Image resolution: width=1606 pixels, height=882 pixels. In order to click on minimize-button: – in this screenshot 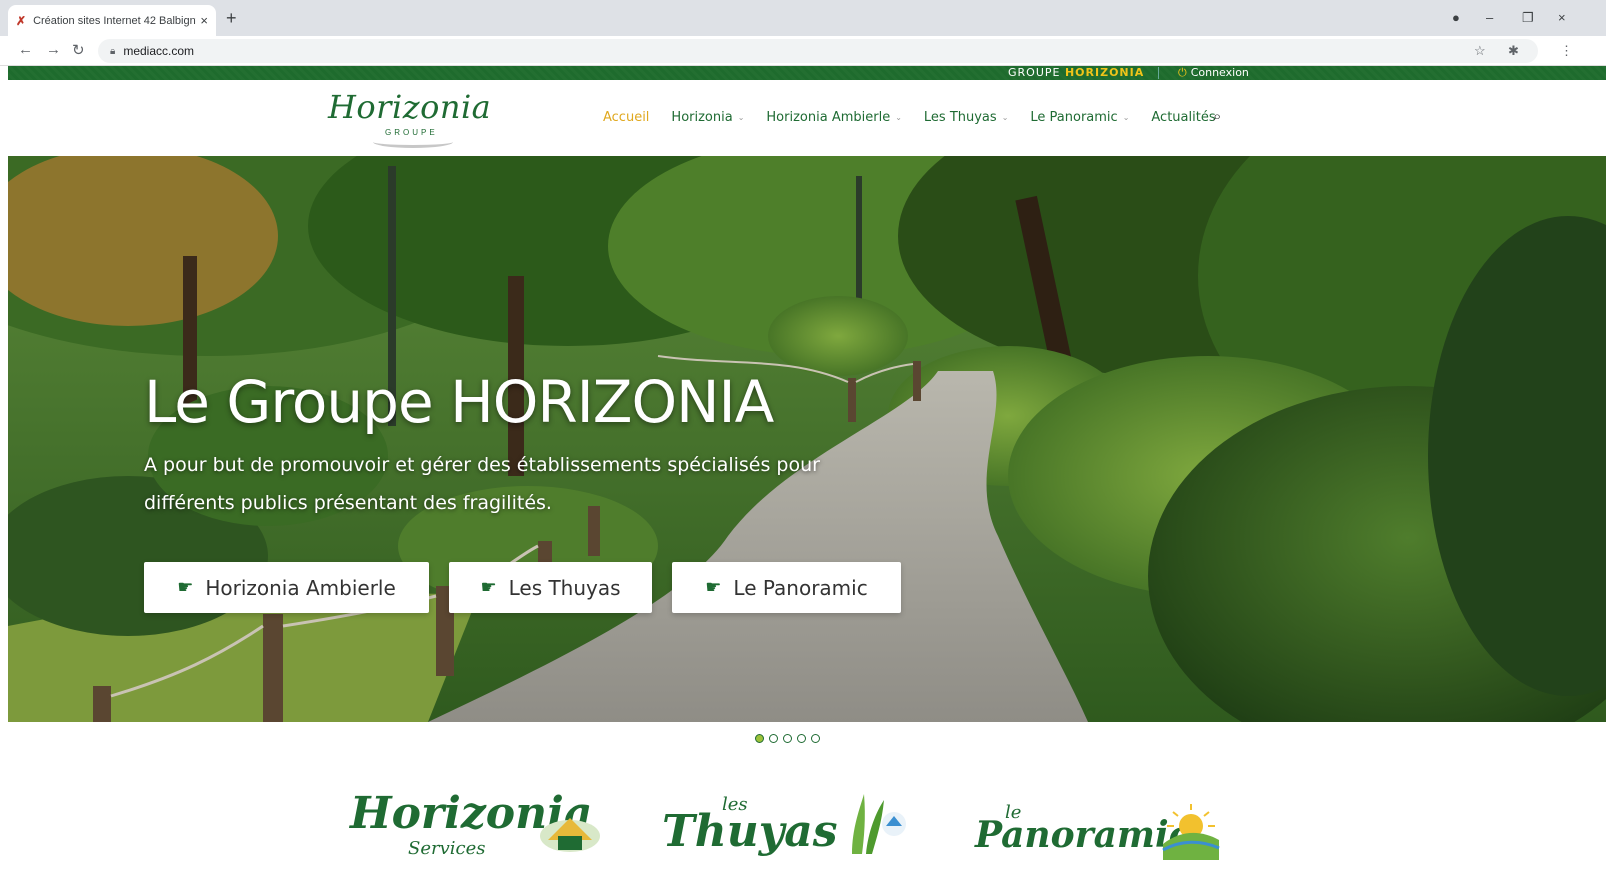, I will do `click(1489, 17)`.